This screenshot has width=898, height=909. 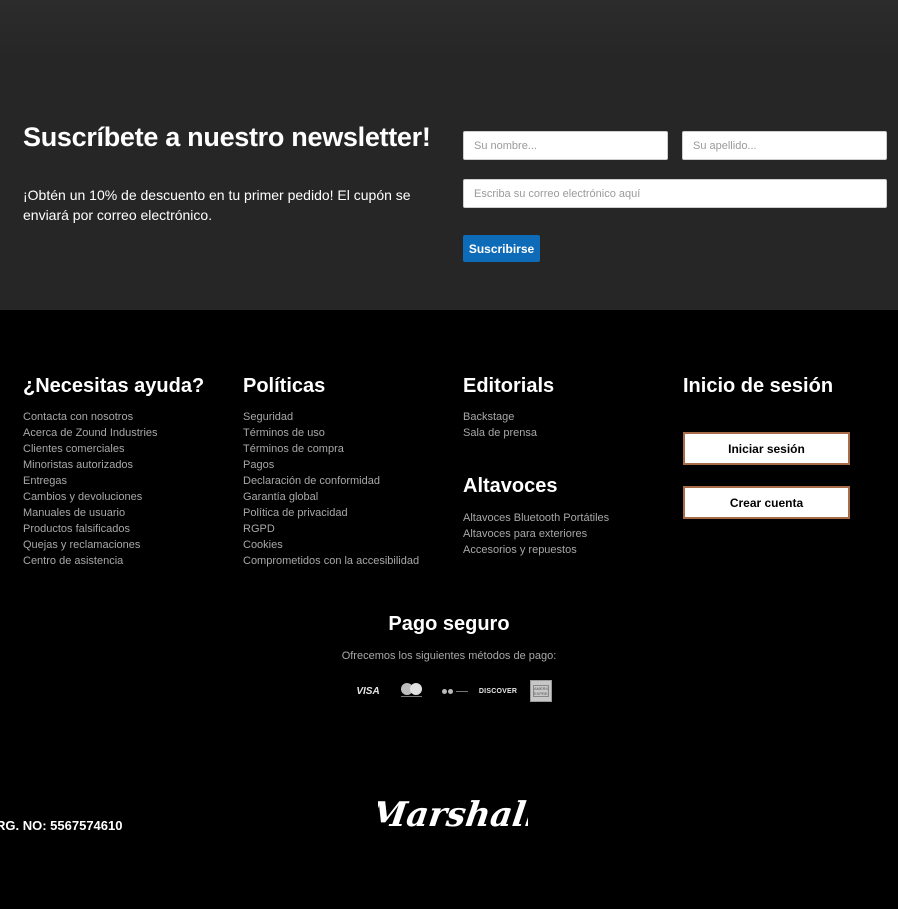 What do you see at coordinates (510, 486) in the screenshot?
I see `speakers-title: Altavoces` at bounding box center [510, 486].